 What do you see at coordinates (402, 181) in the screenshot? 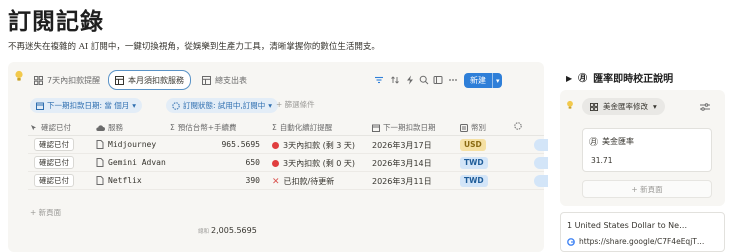
I see `next-billing-date: 2026年3月11日` at bounding box center [402, 181].